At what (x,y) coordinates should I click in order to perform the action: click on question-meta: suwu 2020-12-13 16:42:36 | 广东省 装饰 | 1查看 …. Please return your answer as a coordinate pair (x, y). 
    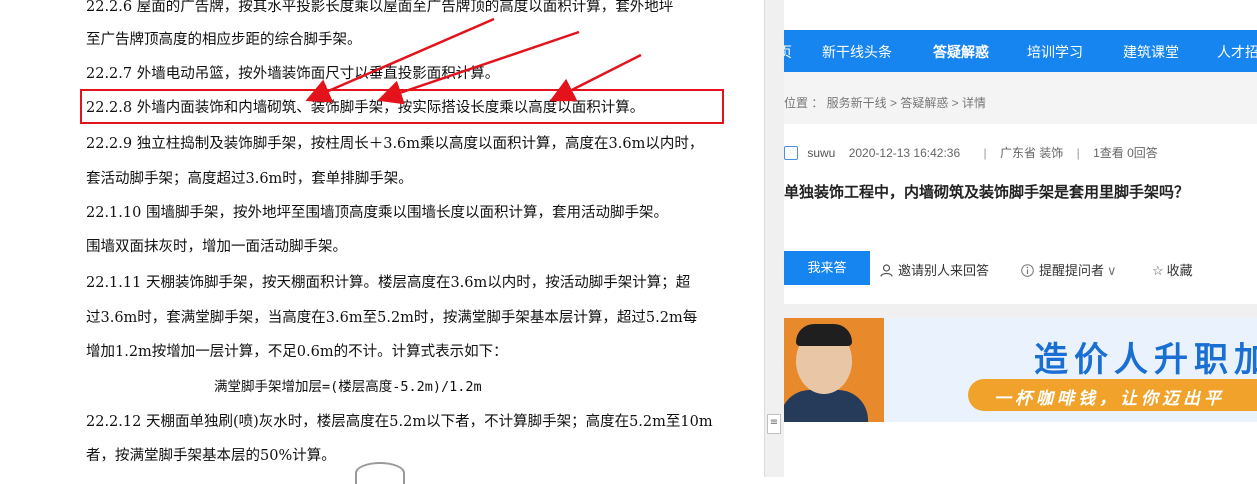
    Looking at the image, I should click on (971, 152).